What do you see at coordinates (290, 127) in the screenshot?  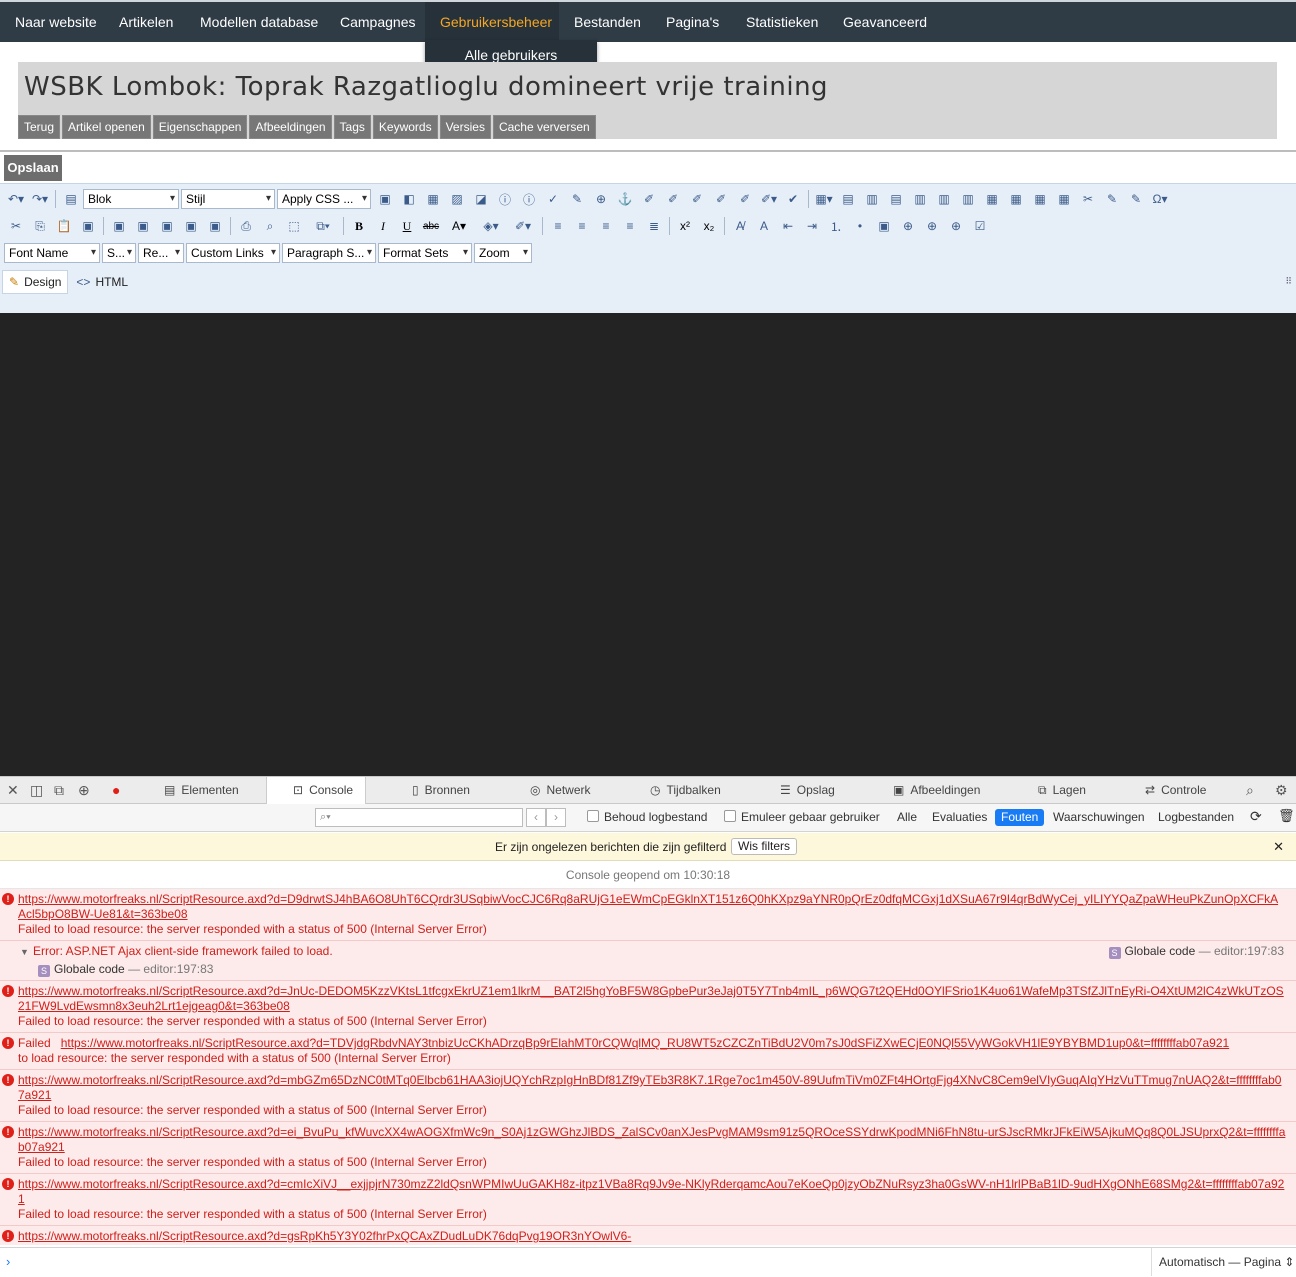 I see `tab-afbeeldingen: Afbeeldingen` at bounding box center [290, 127].